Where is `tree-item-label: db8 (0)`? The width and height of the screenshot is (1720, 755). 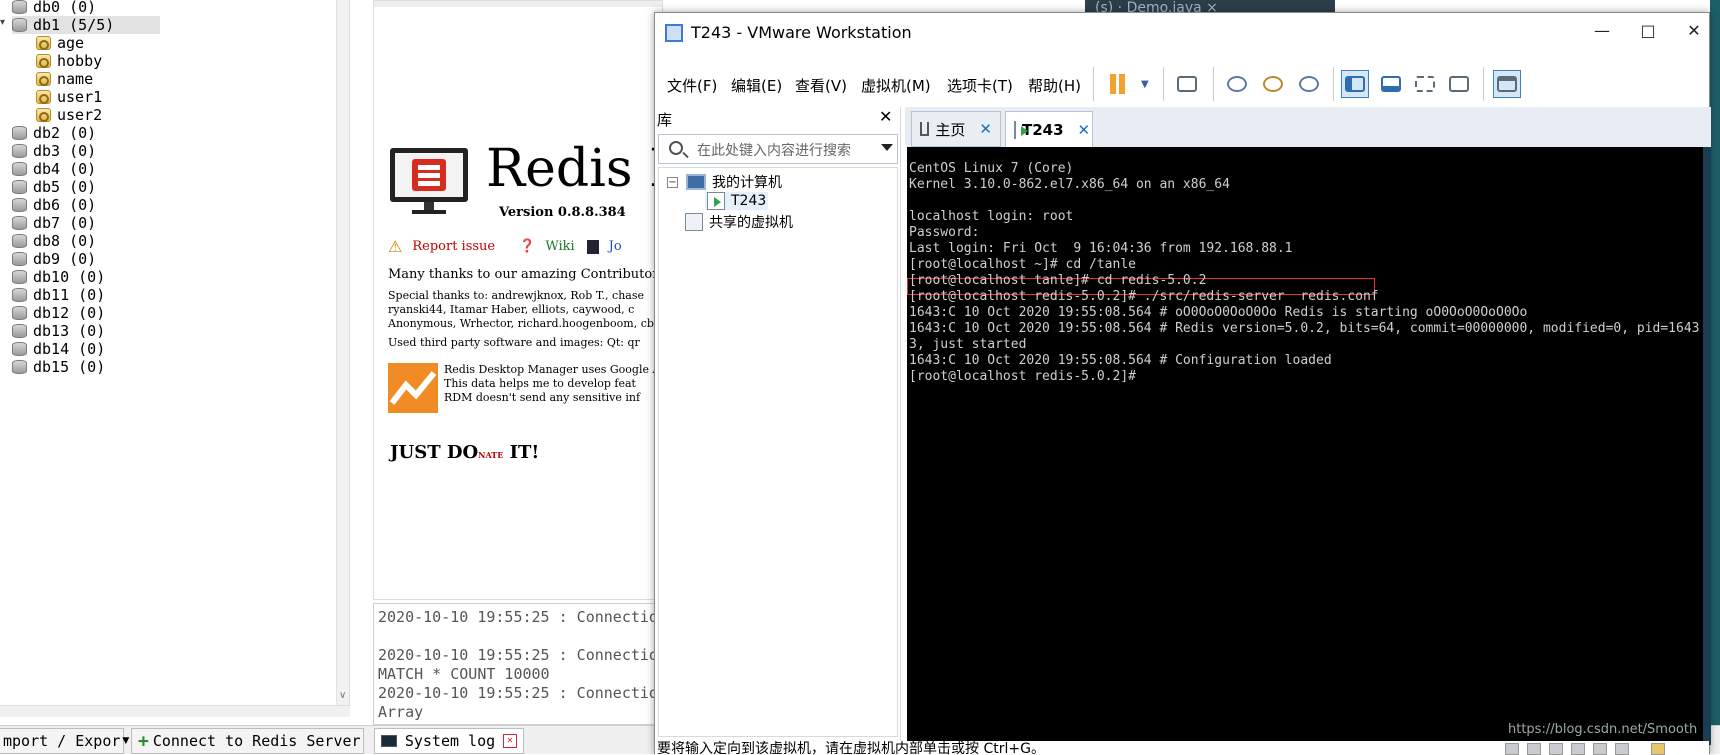 tree-item-label: db8 (0) is located at coordinates (65, 241).